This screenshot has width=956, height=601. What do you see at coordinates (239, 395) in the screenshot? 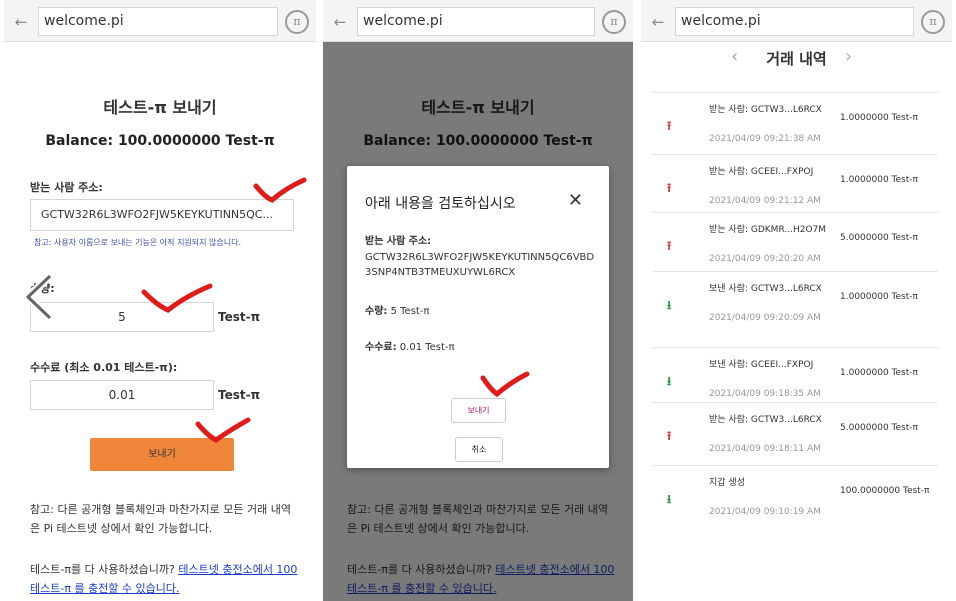
I see `fee-unit: Test-π` at bounding box center [239, 395].